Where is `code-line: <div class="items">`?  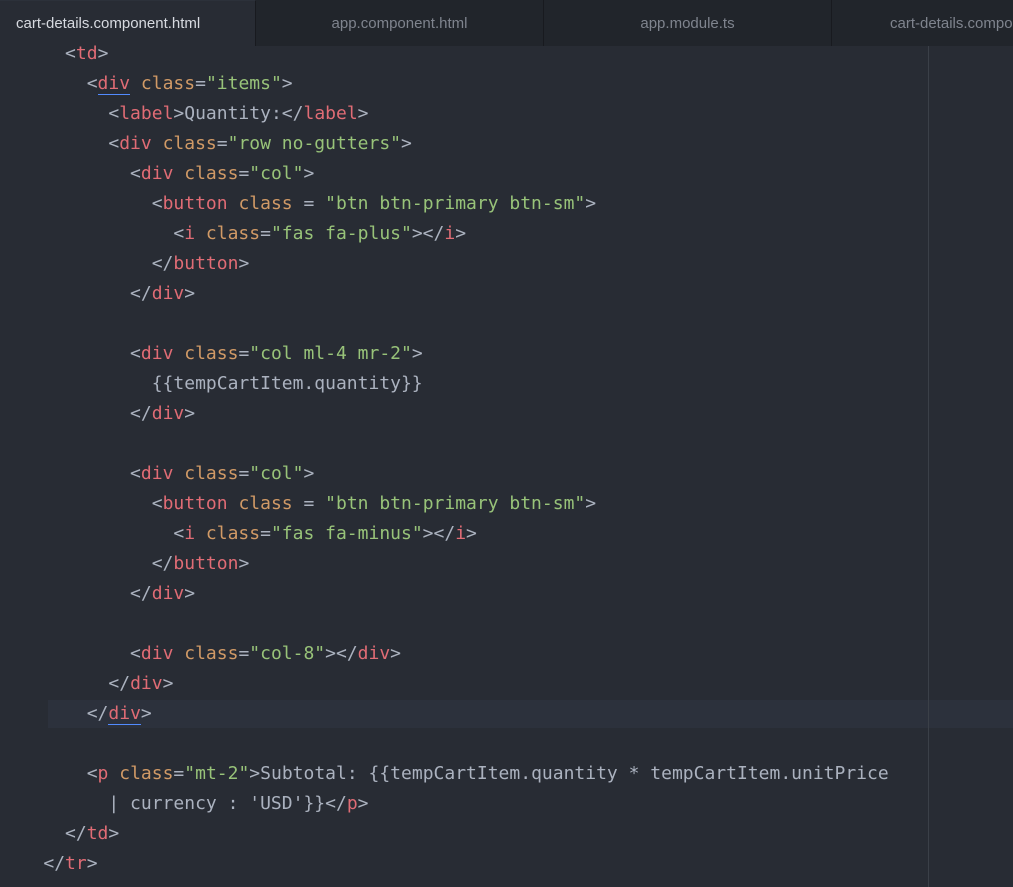
code-line: <div class="items"> is located at coordinates (506, 84).